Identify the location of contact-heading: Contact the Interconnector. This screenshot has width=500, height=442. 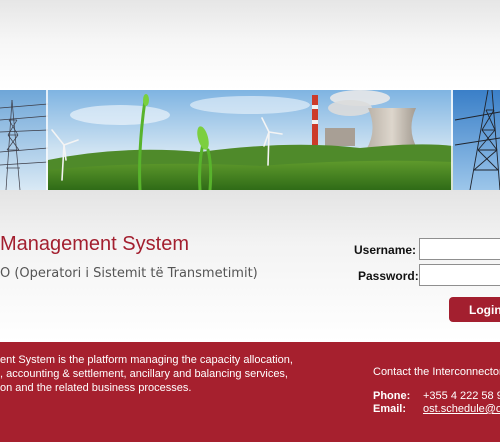
(436, 372).